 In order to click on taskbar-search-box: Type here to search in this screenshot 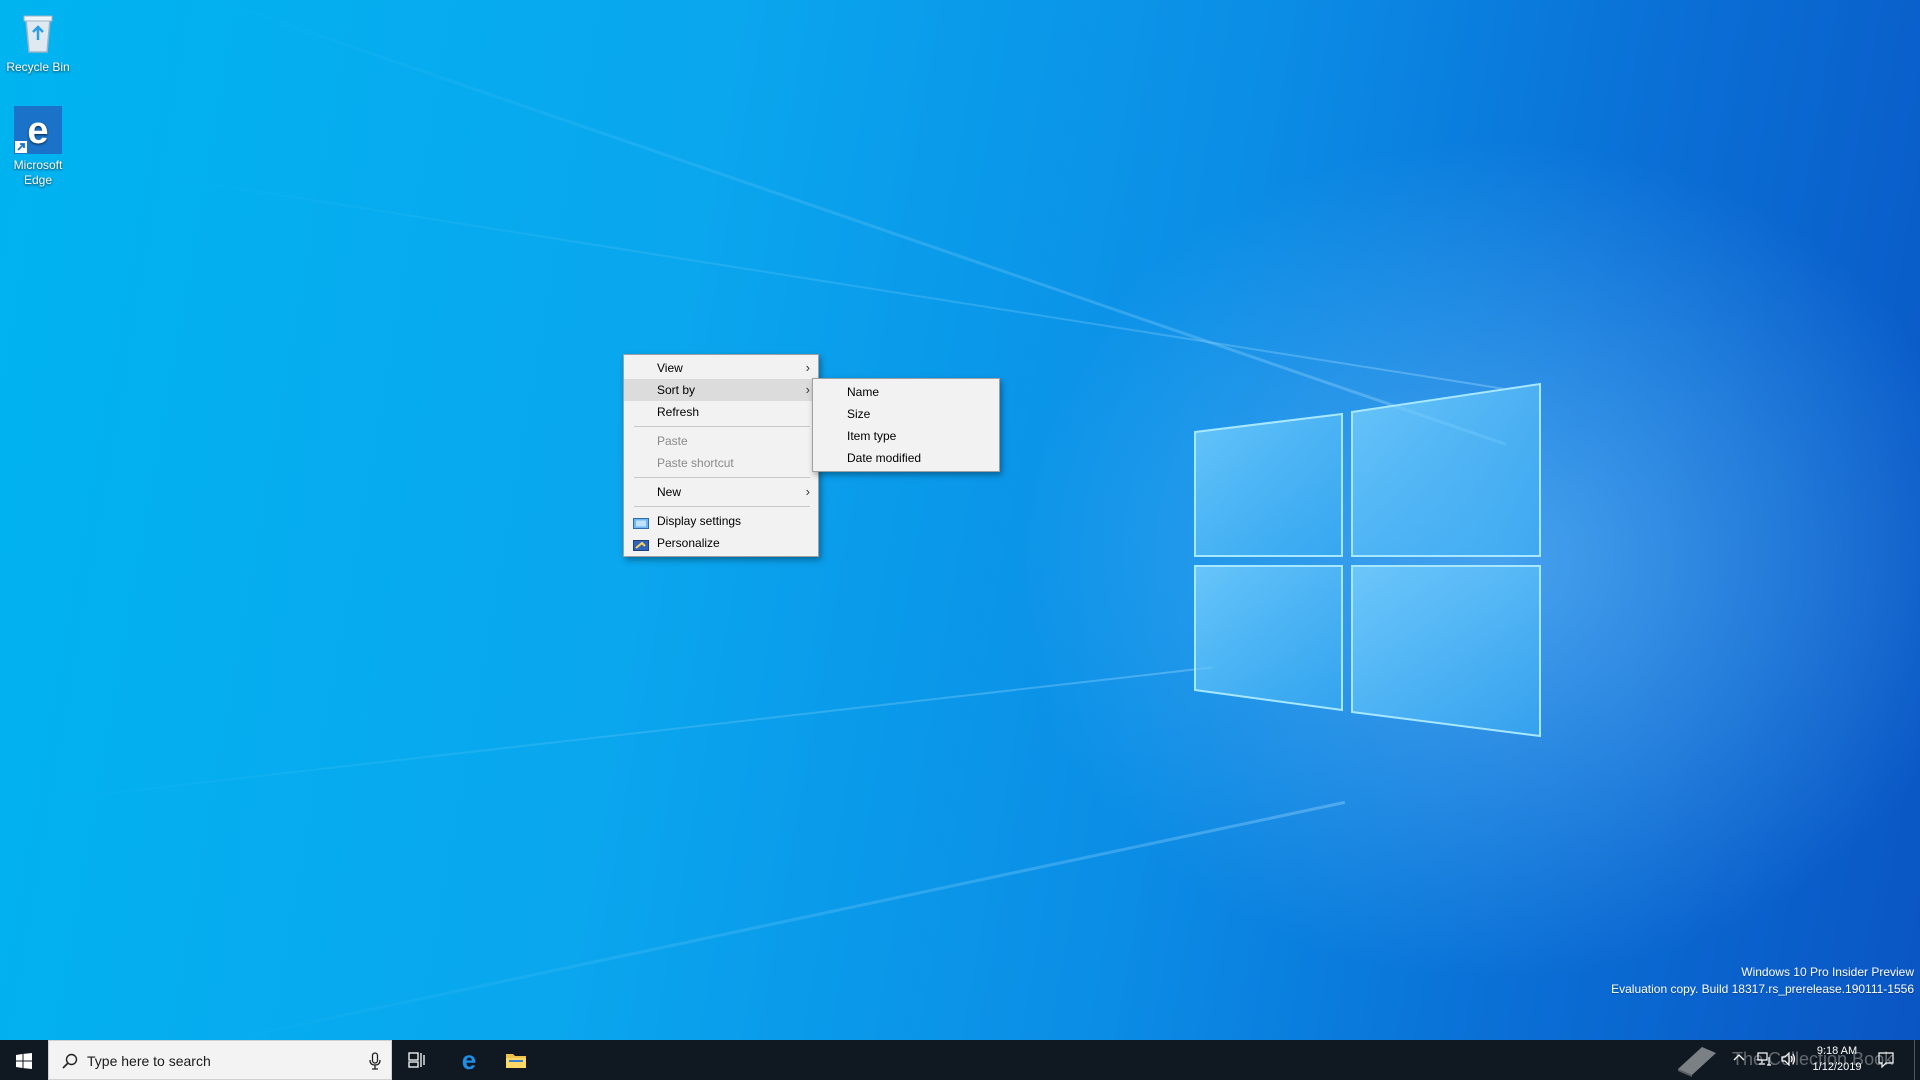, I will do `click(220, 1060)`.